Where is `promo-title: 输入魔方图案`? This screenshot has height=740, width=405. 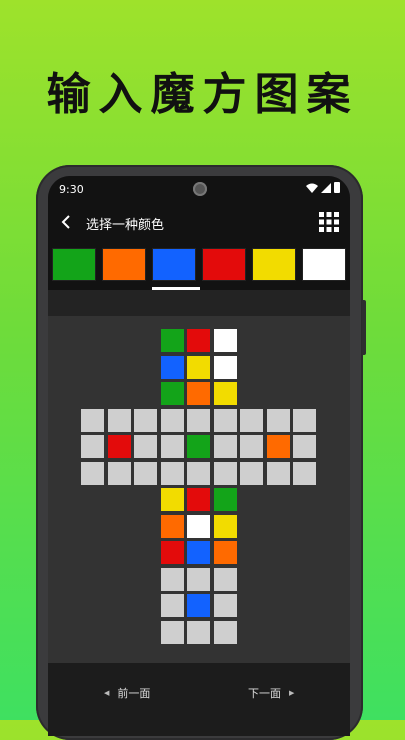
promo-title: 输入魔方图案 is located at coordinates (202, 94).